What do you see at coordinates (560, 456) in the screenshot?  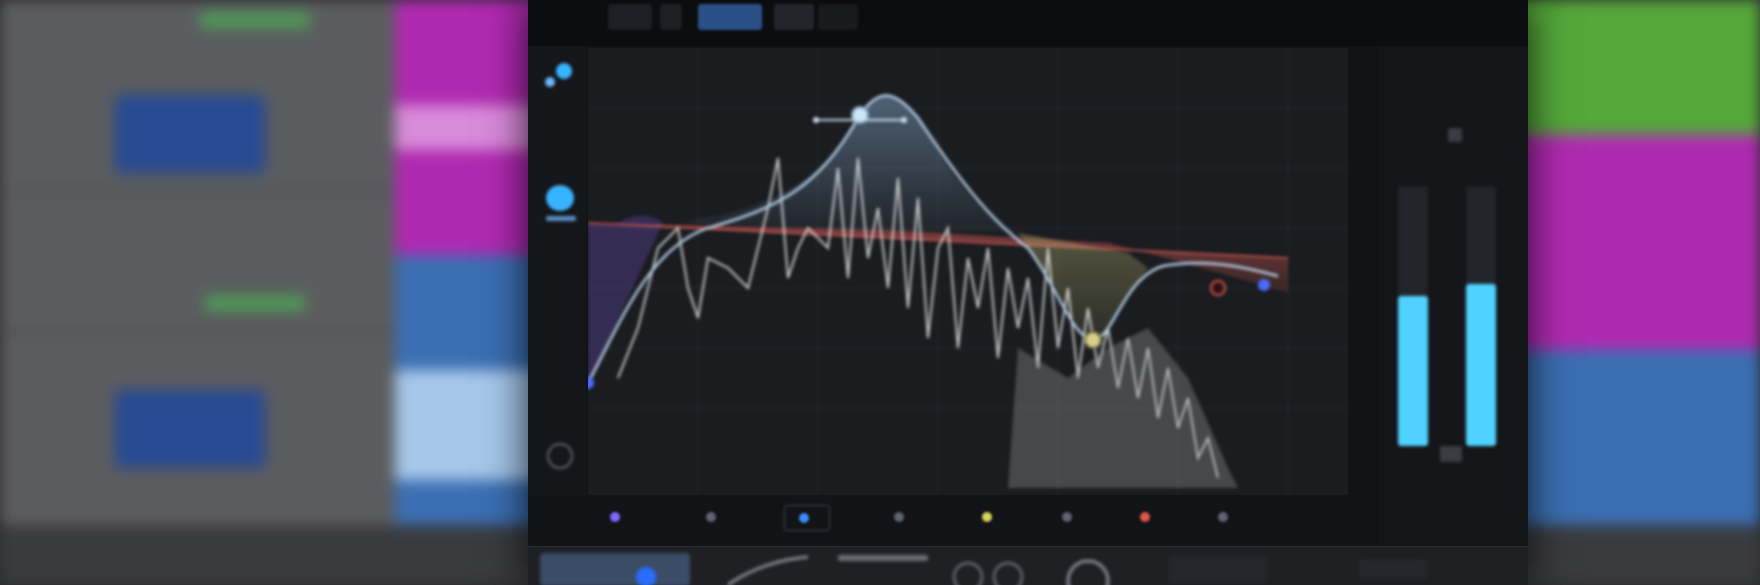 I see `power-icon` at bounding box center [560, 456].